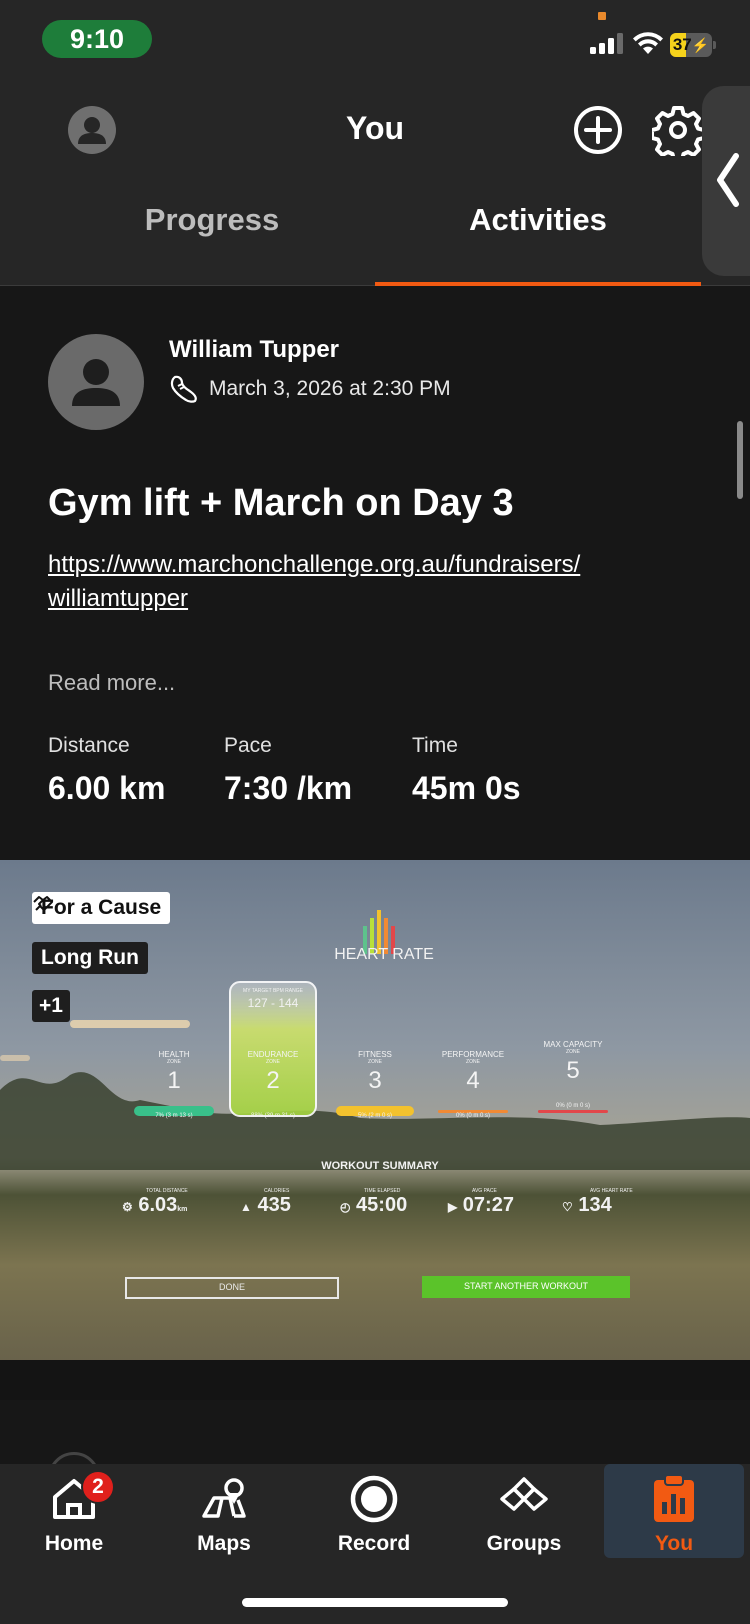 This screenshot has width=750, height=1624. I want to click on zone-name: PERFORMANCE, so click(473, 1054).